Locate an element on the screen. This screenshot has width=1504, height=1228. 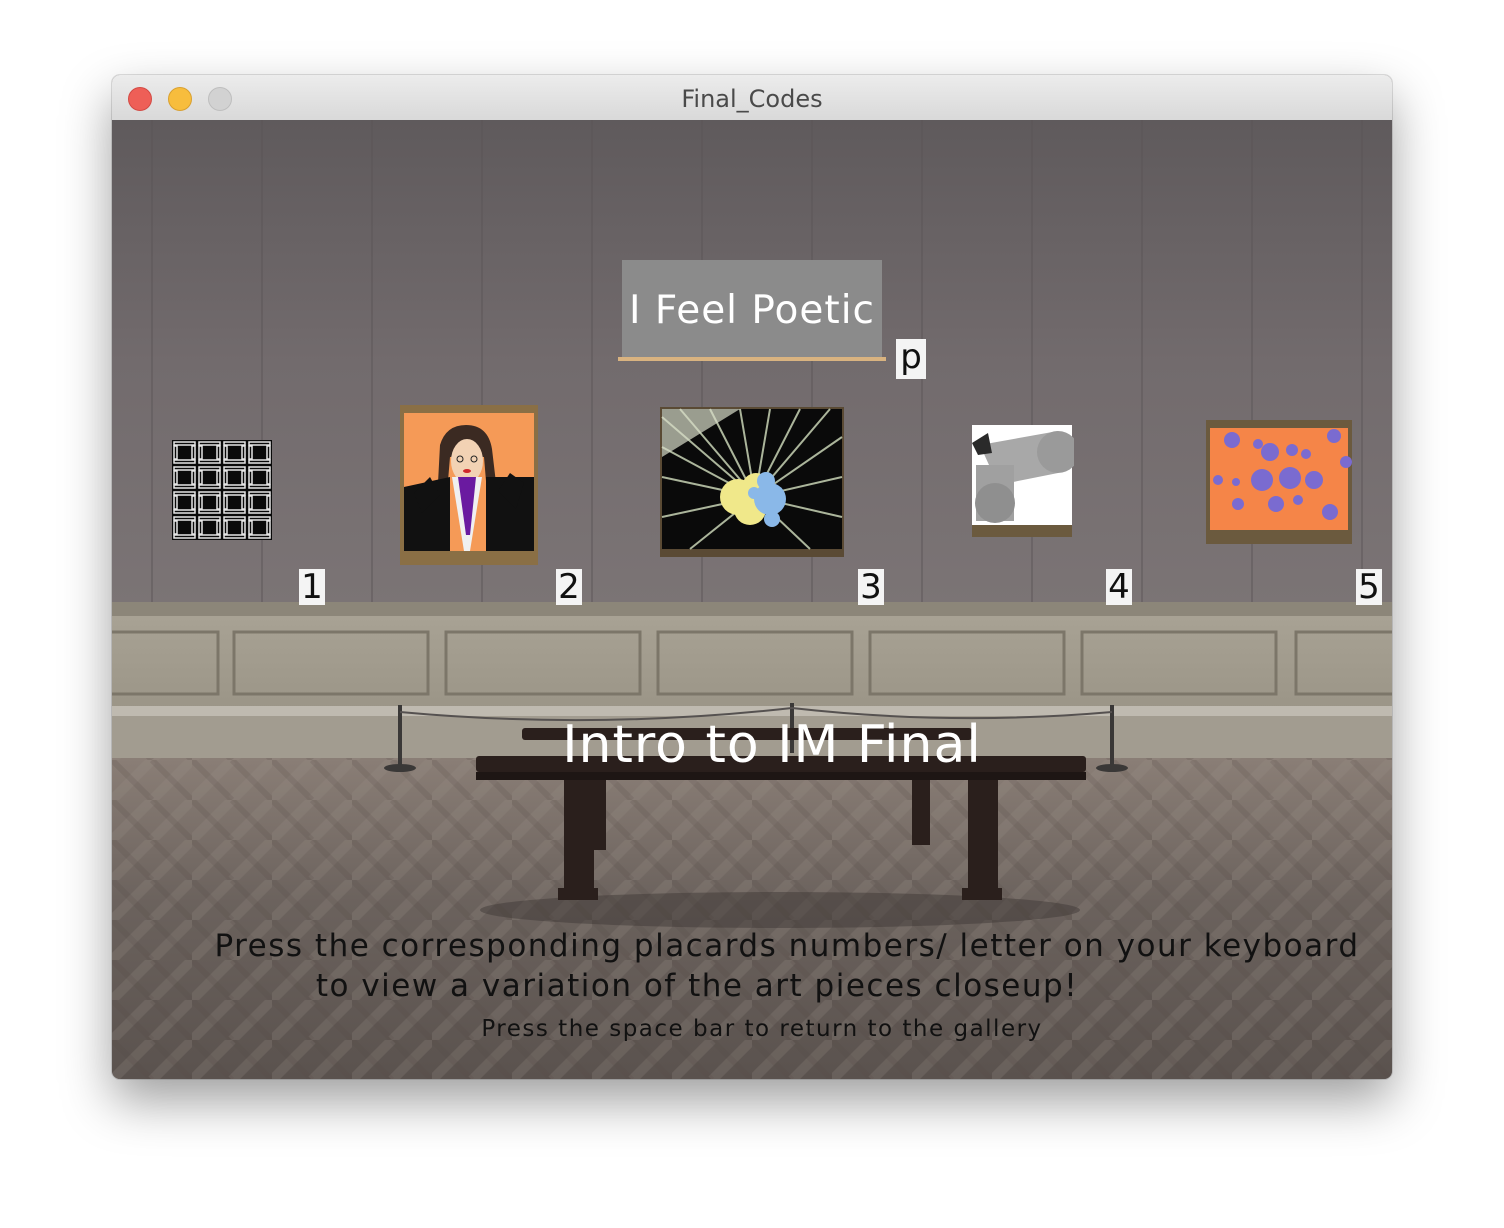
placard-2: 2 is located at coordinates (569, 587).